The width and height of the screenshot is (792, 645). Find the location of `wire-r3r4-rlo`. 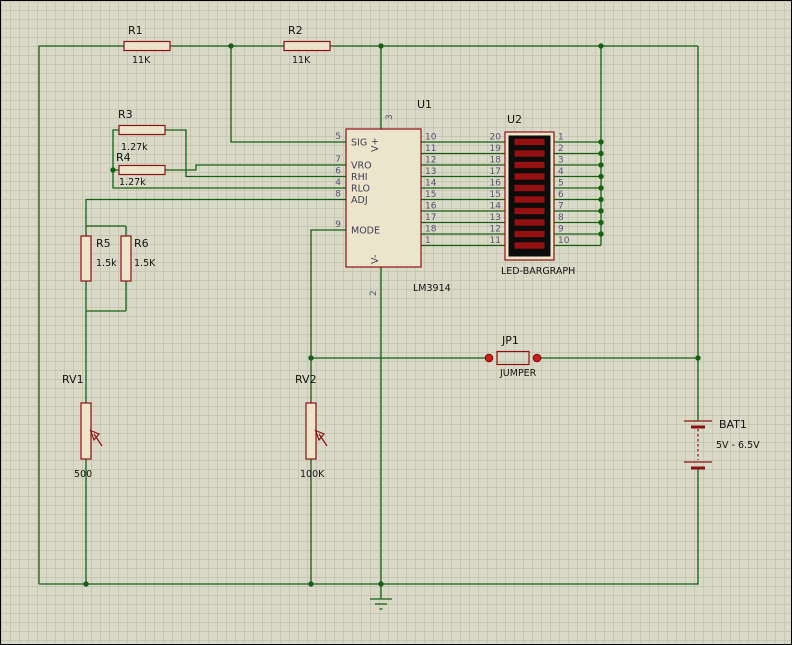

wire-r3r4-rlo is located at coordinates (229, 159).